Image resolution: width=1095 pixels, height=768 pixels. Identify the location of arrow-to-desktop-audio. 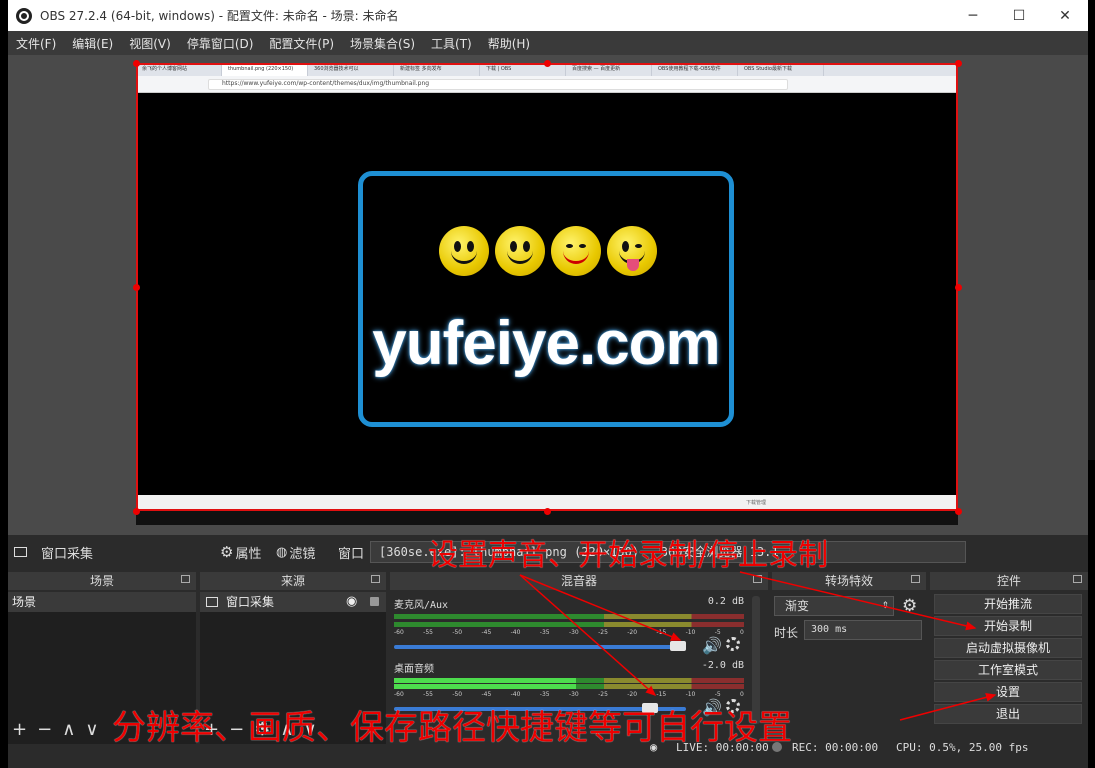
(588, 635).